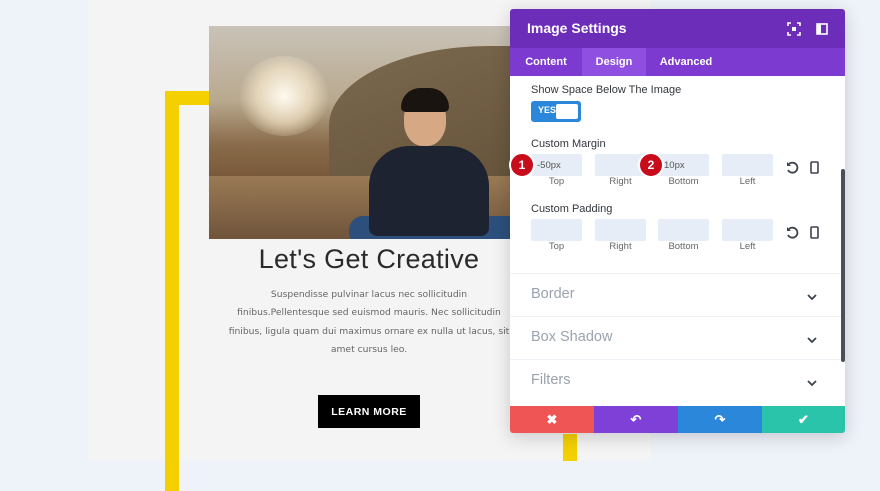 This screenshot has height=491, width=880. Describe the element at coordinates (686, 62) in the screenshot. I see `tab-advanced: Advanced` at that location.